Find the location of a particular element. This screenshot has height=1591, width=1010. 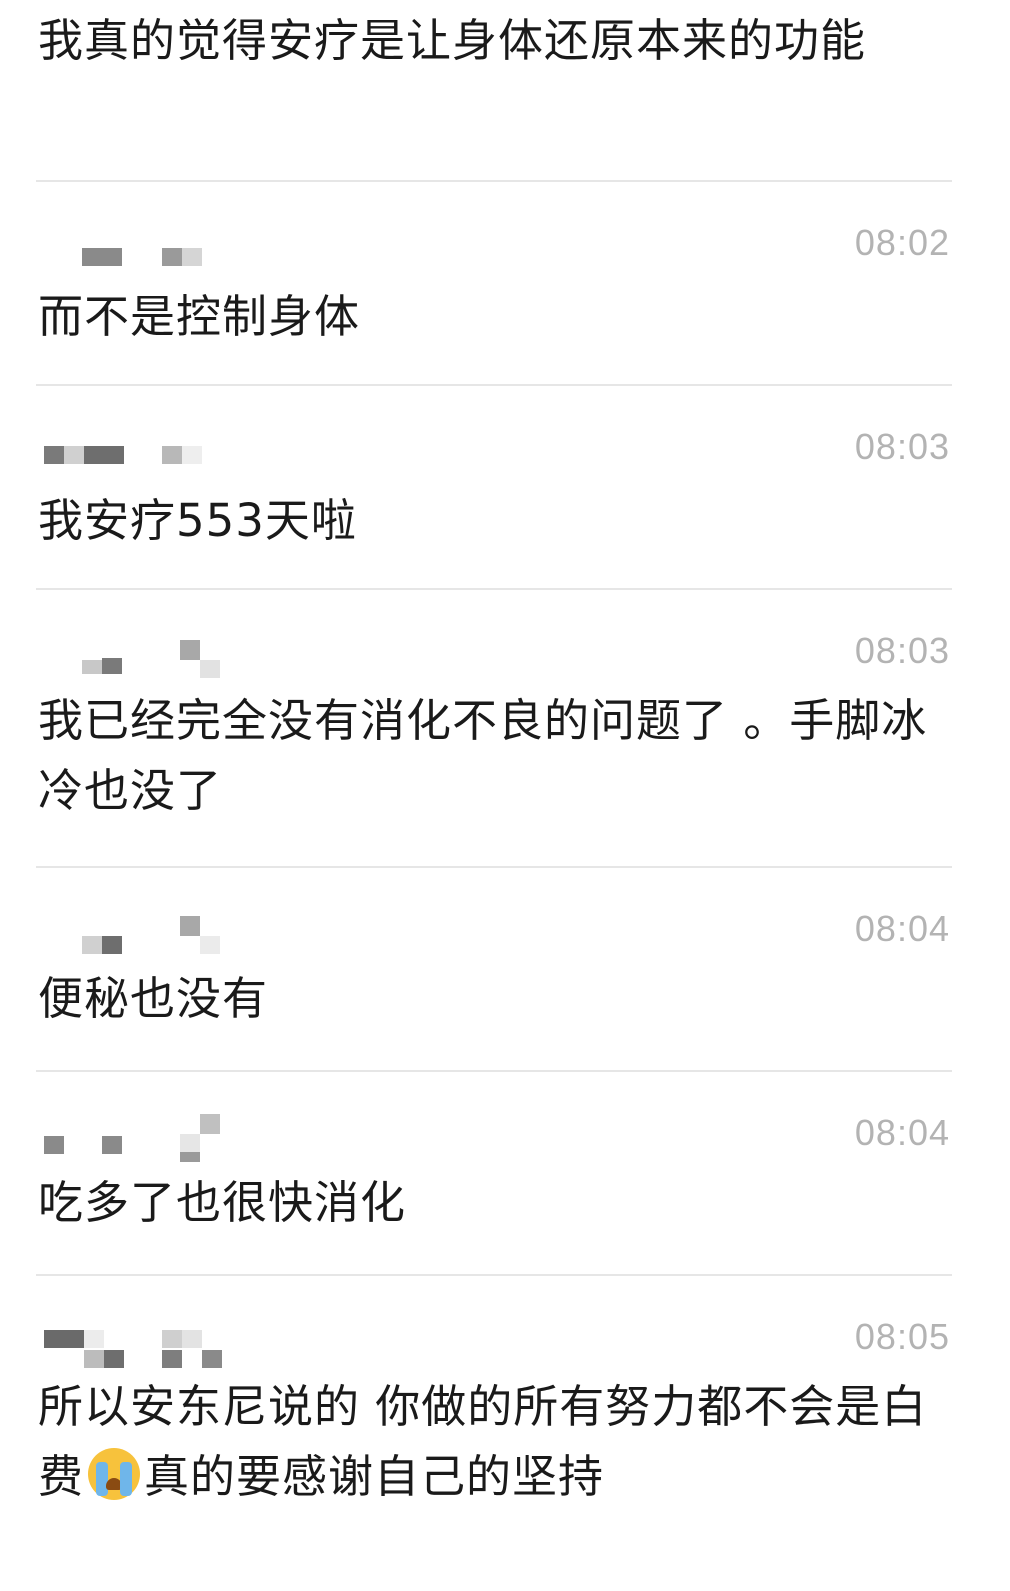

message-text-part: 真的要感谢自己的坚持 is located at coordinates (374, 1476).